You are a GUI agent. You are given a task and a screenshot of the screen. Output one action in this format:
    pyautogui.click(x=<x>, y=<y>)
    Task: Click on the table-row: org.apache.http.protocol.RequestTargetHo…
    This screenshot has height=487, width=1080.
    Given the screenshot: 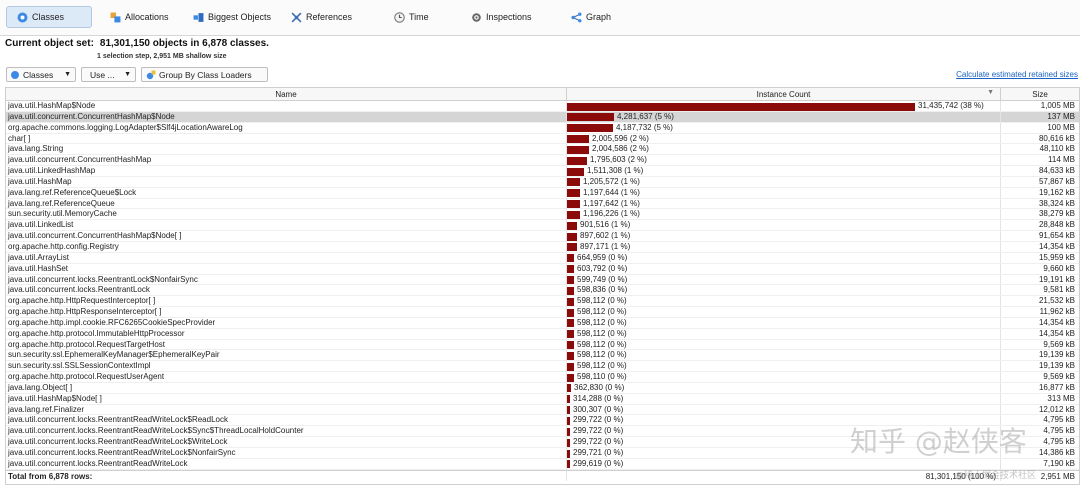 What is the action you would take?
    pyautogui.click(x=542, y=345)
    